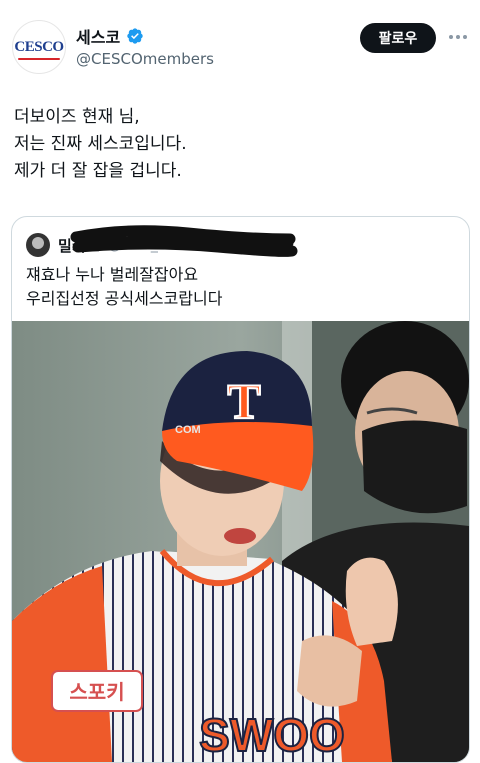  Describe the element at coordinates (96, 692) in the screenshot. I see `sleeve-patch-text: 스포키` at that location.